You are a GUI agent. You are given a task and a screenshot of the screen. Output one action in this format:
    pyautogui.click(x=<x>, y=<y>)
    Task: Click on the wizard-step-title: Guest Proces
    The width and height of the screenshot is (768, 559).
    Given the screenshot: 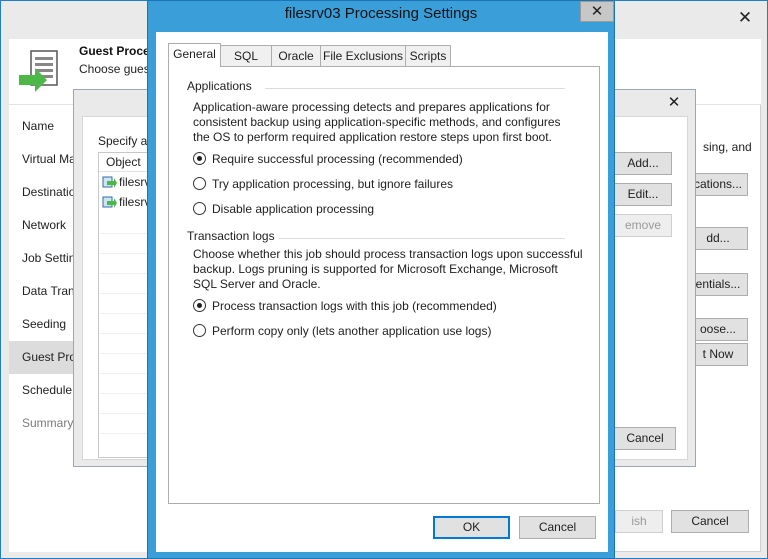 What is the action you would take?
    pyautogui.click(x=118, y=51)
    